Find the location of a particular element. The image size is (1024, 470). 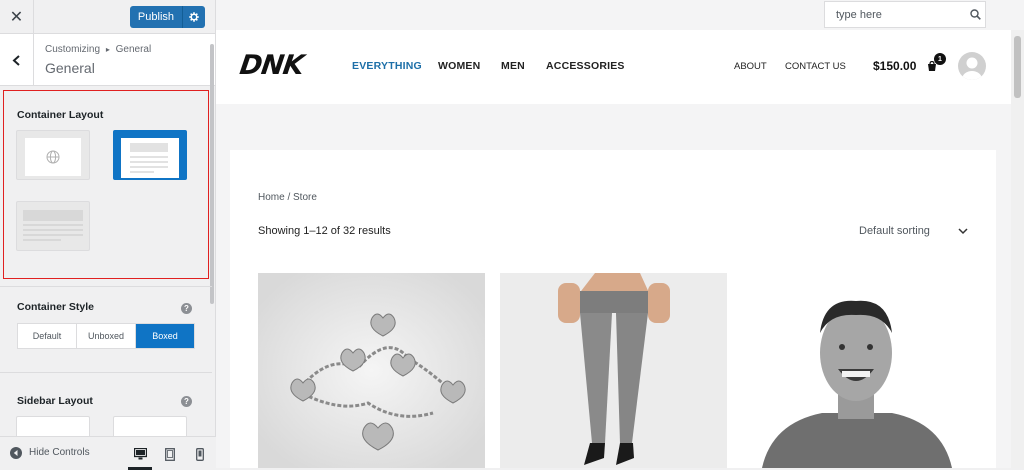

nav-men: MEN is located at coordinates (513, 66).